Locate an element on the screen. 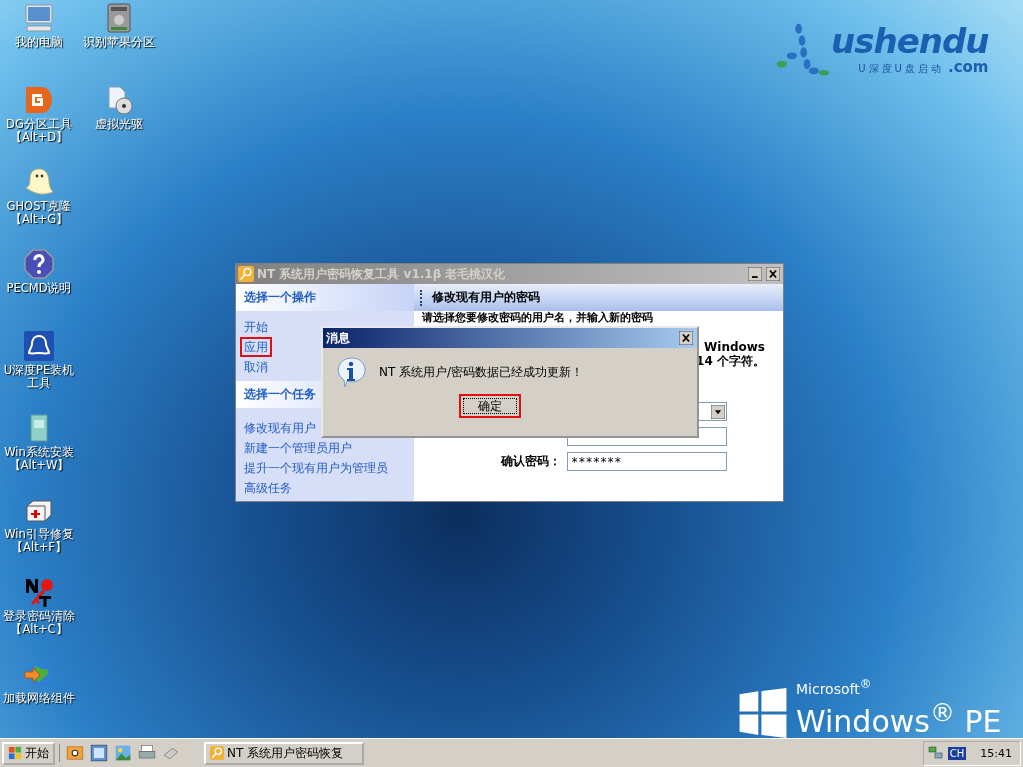 The height and width of the screenshot is (767, 1023). hotkey-label: 【Alt+C】 is located at coordinates (39, 629).